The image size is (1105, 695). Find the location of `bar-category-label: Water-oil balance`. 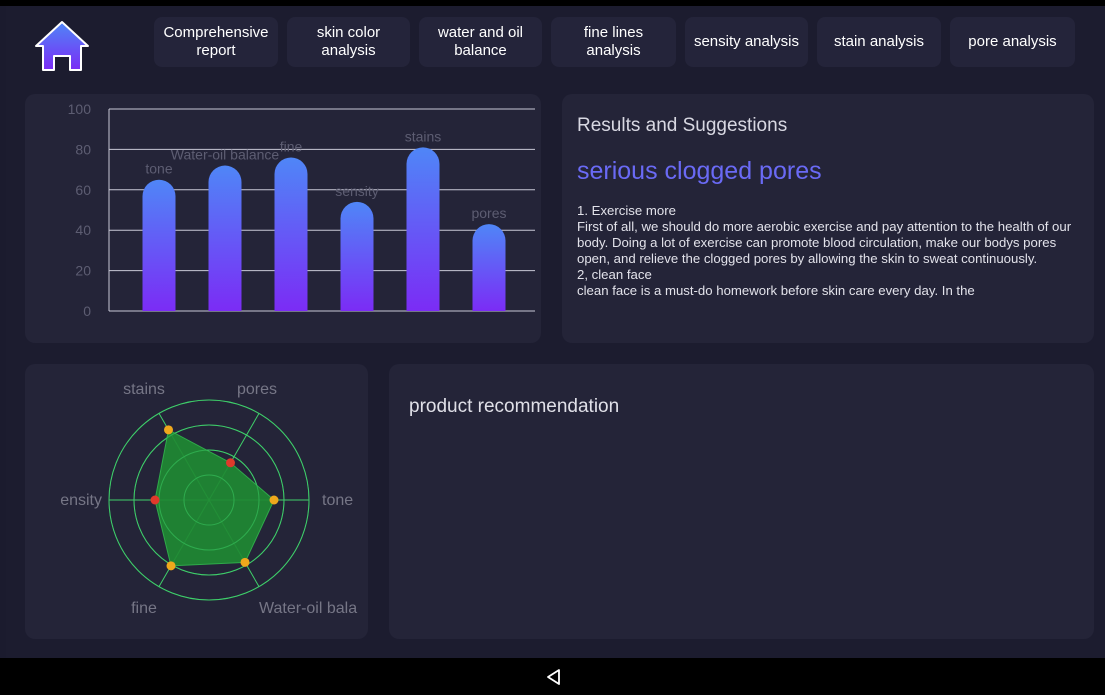

bar-category-label: Water-oil balance is located at coordinates (225, 155).